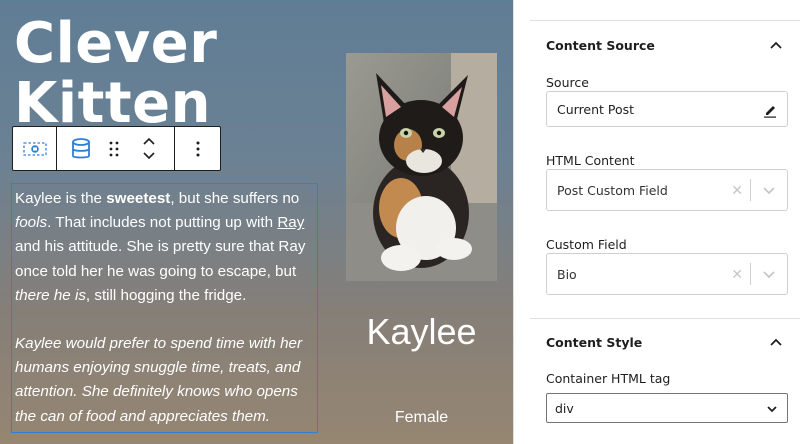  Describe the element at coordinates (290, 222) in the screenshot. I see `bio-link: Ray` at that location.